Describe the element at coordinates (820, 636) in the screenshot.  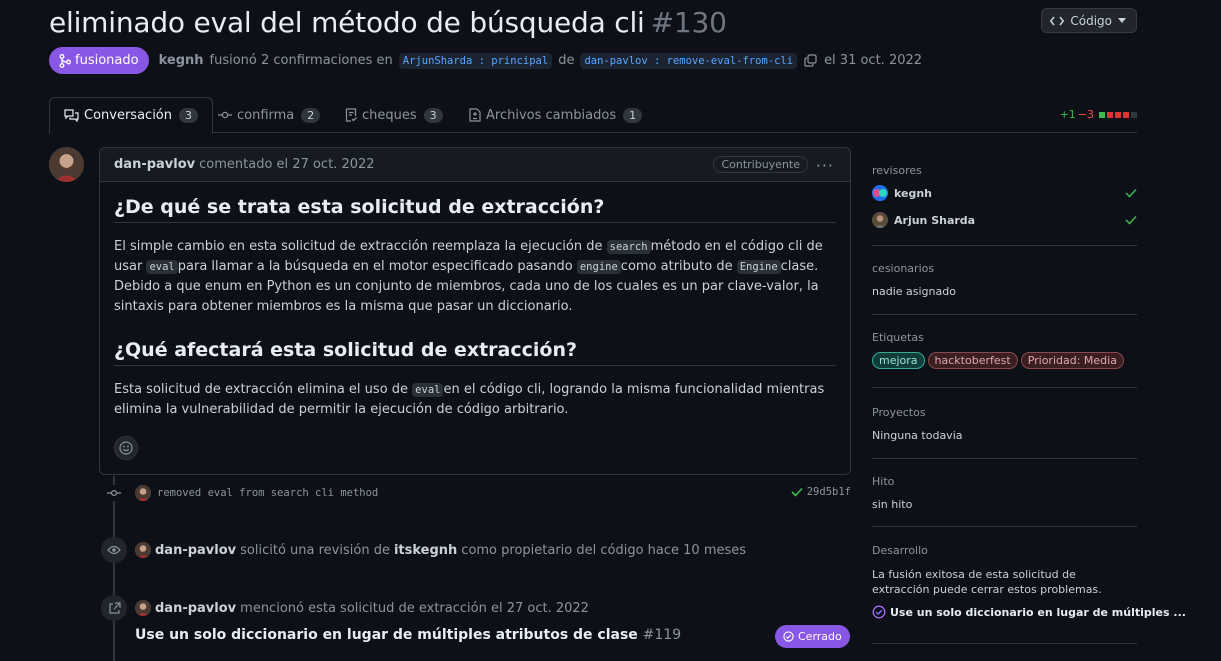
I see `issue-state-label: Cerrado` at that location.